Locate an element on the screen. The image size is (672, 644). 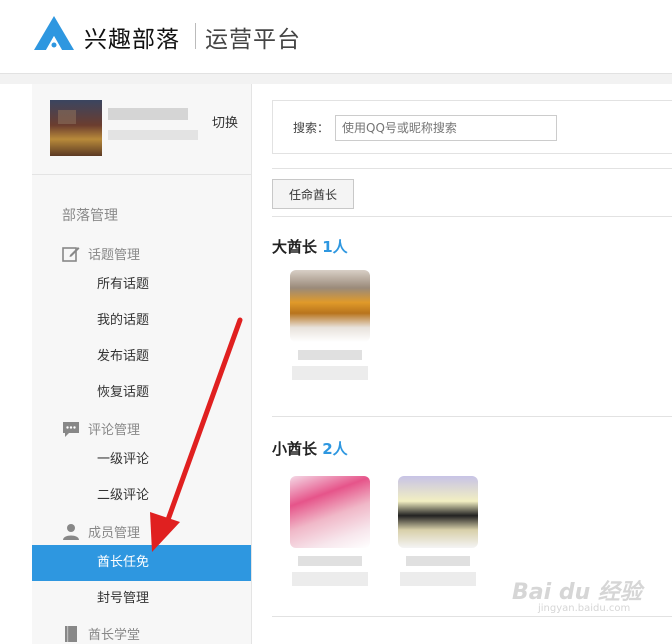
nav-group-label: 评论管理 is located at coordinates (114, 430).